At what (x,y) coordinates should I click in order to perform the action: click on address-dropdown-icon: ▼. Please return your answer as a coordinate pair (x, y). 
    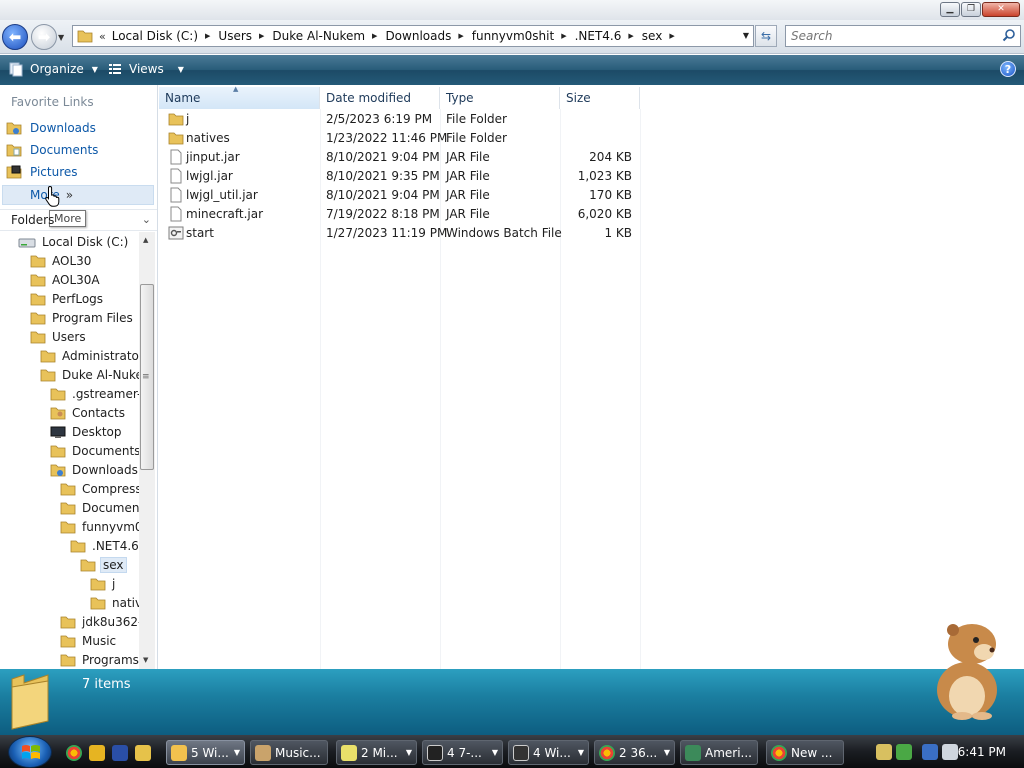
    Looking at the image, I should click on (746, 35).